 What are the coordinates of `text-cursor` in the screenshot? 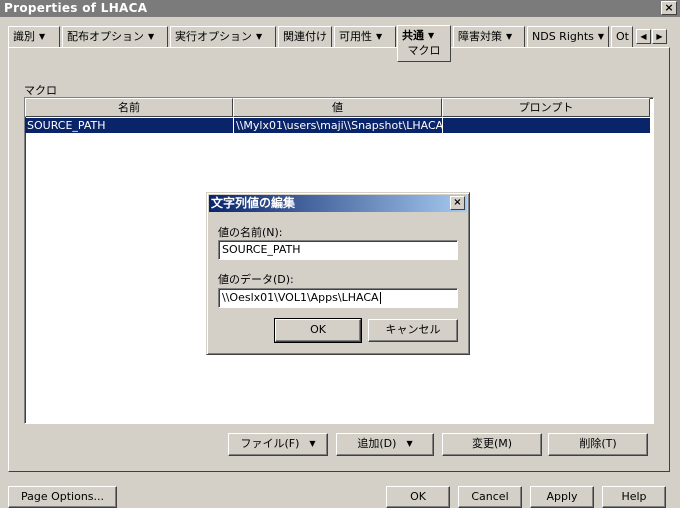 It's located at (380, 298).